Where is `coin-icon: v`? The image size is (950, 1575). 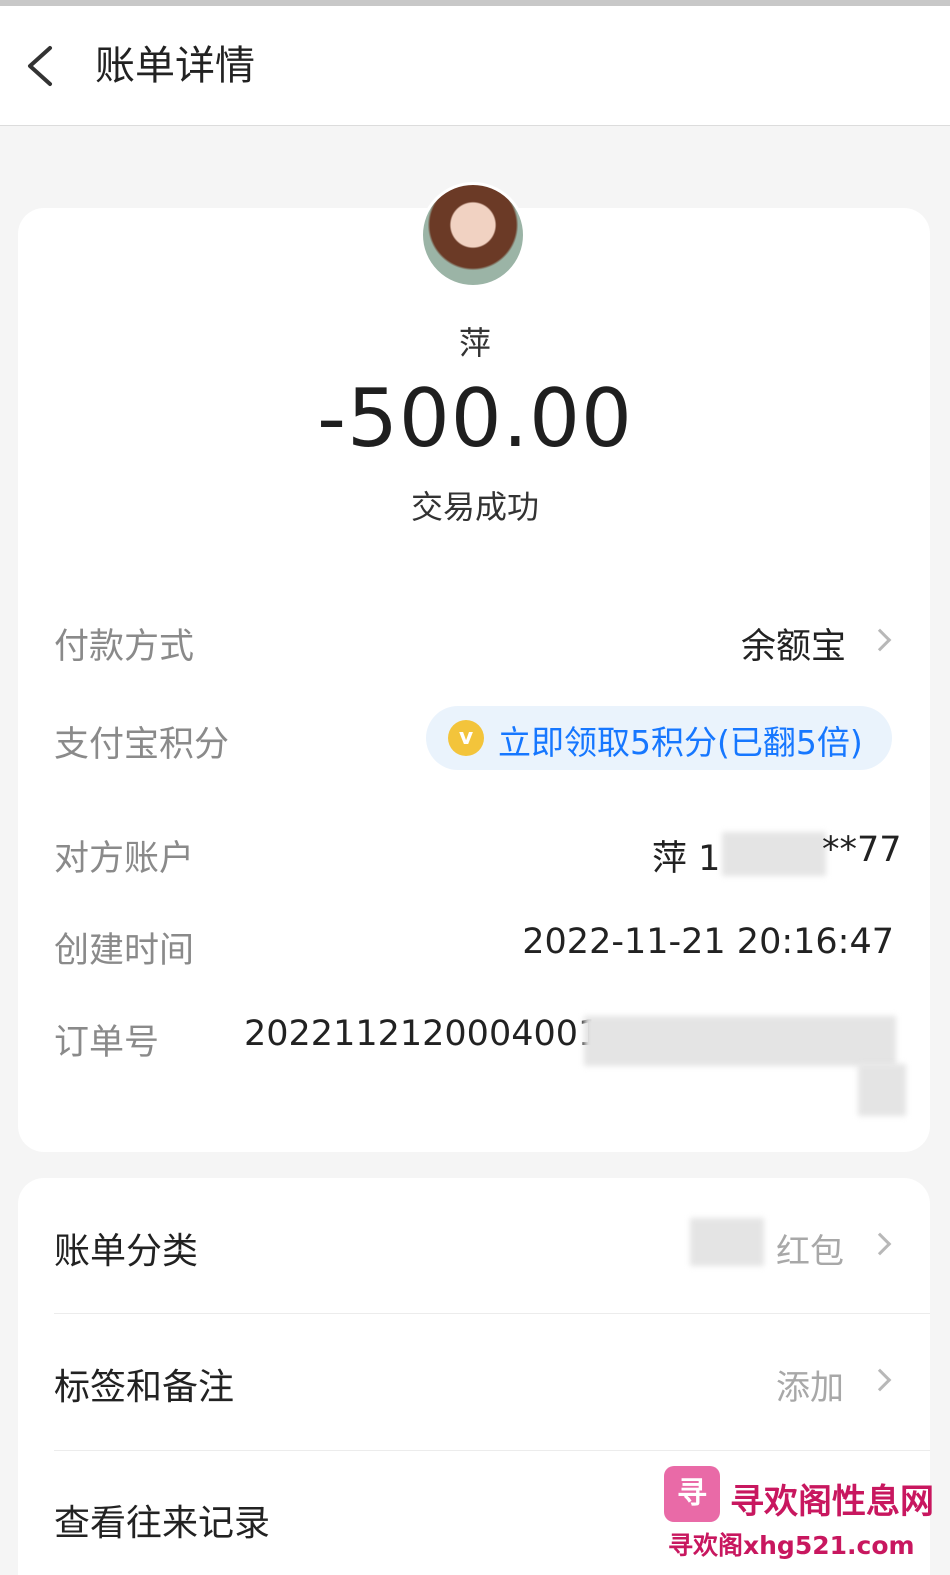 coin-icon: v is located at coordinates (466, 738).